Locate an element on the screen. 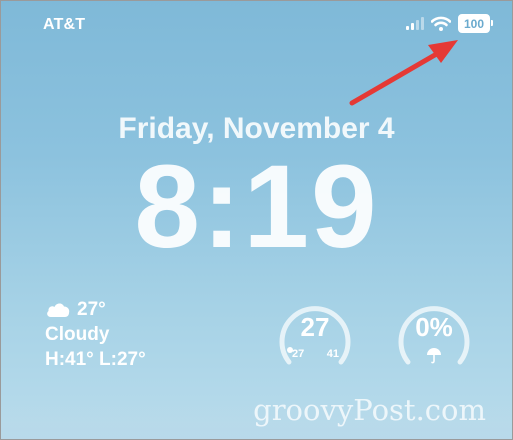  temperature-gauge-widget: 27 27 41 is located at coordinates (315, 336).